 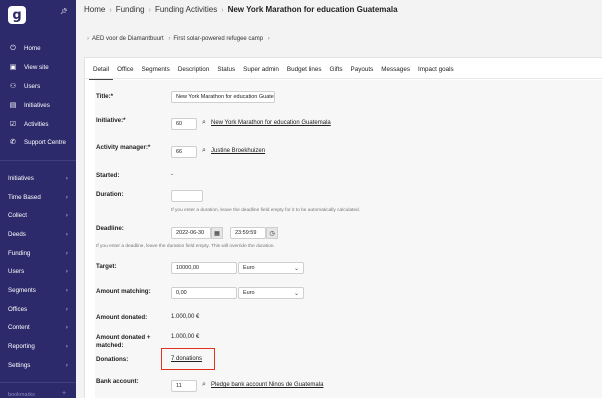 I want to click on sidebar-item-label: Initiatives, so click(x=37, y=105).